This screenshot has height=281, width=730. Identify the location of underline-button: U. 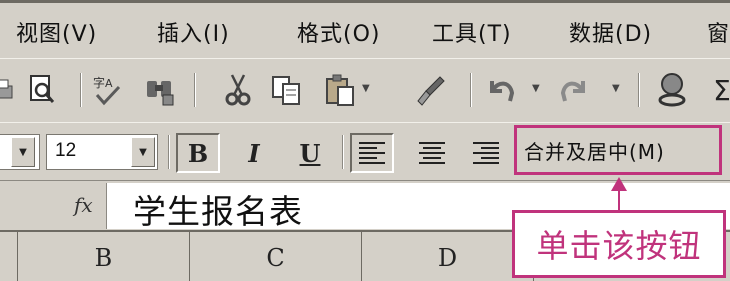
(310, 153).